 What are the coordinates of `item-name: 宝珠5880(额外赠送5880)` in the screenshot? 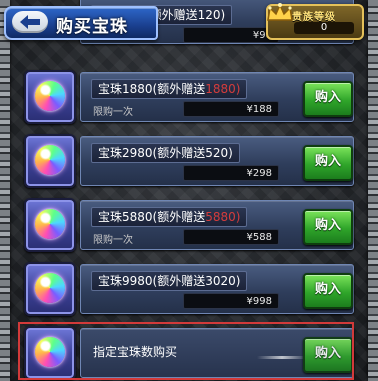 It's located at (169, 217).